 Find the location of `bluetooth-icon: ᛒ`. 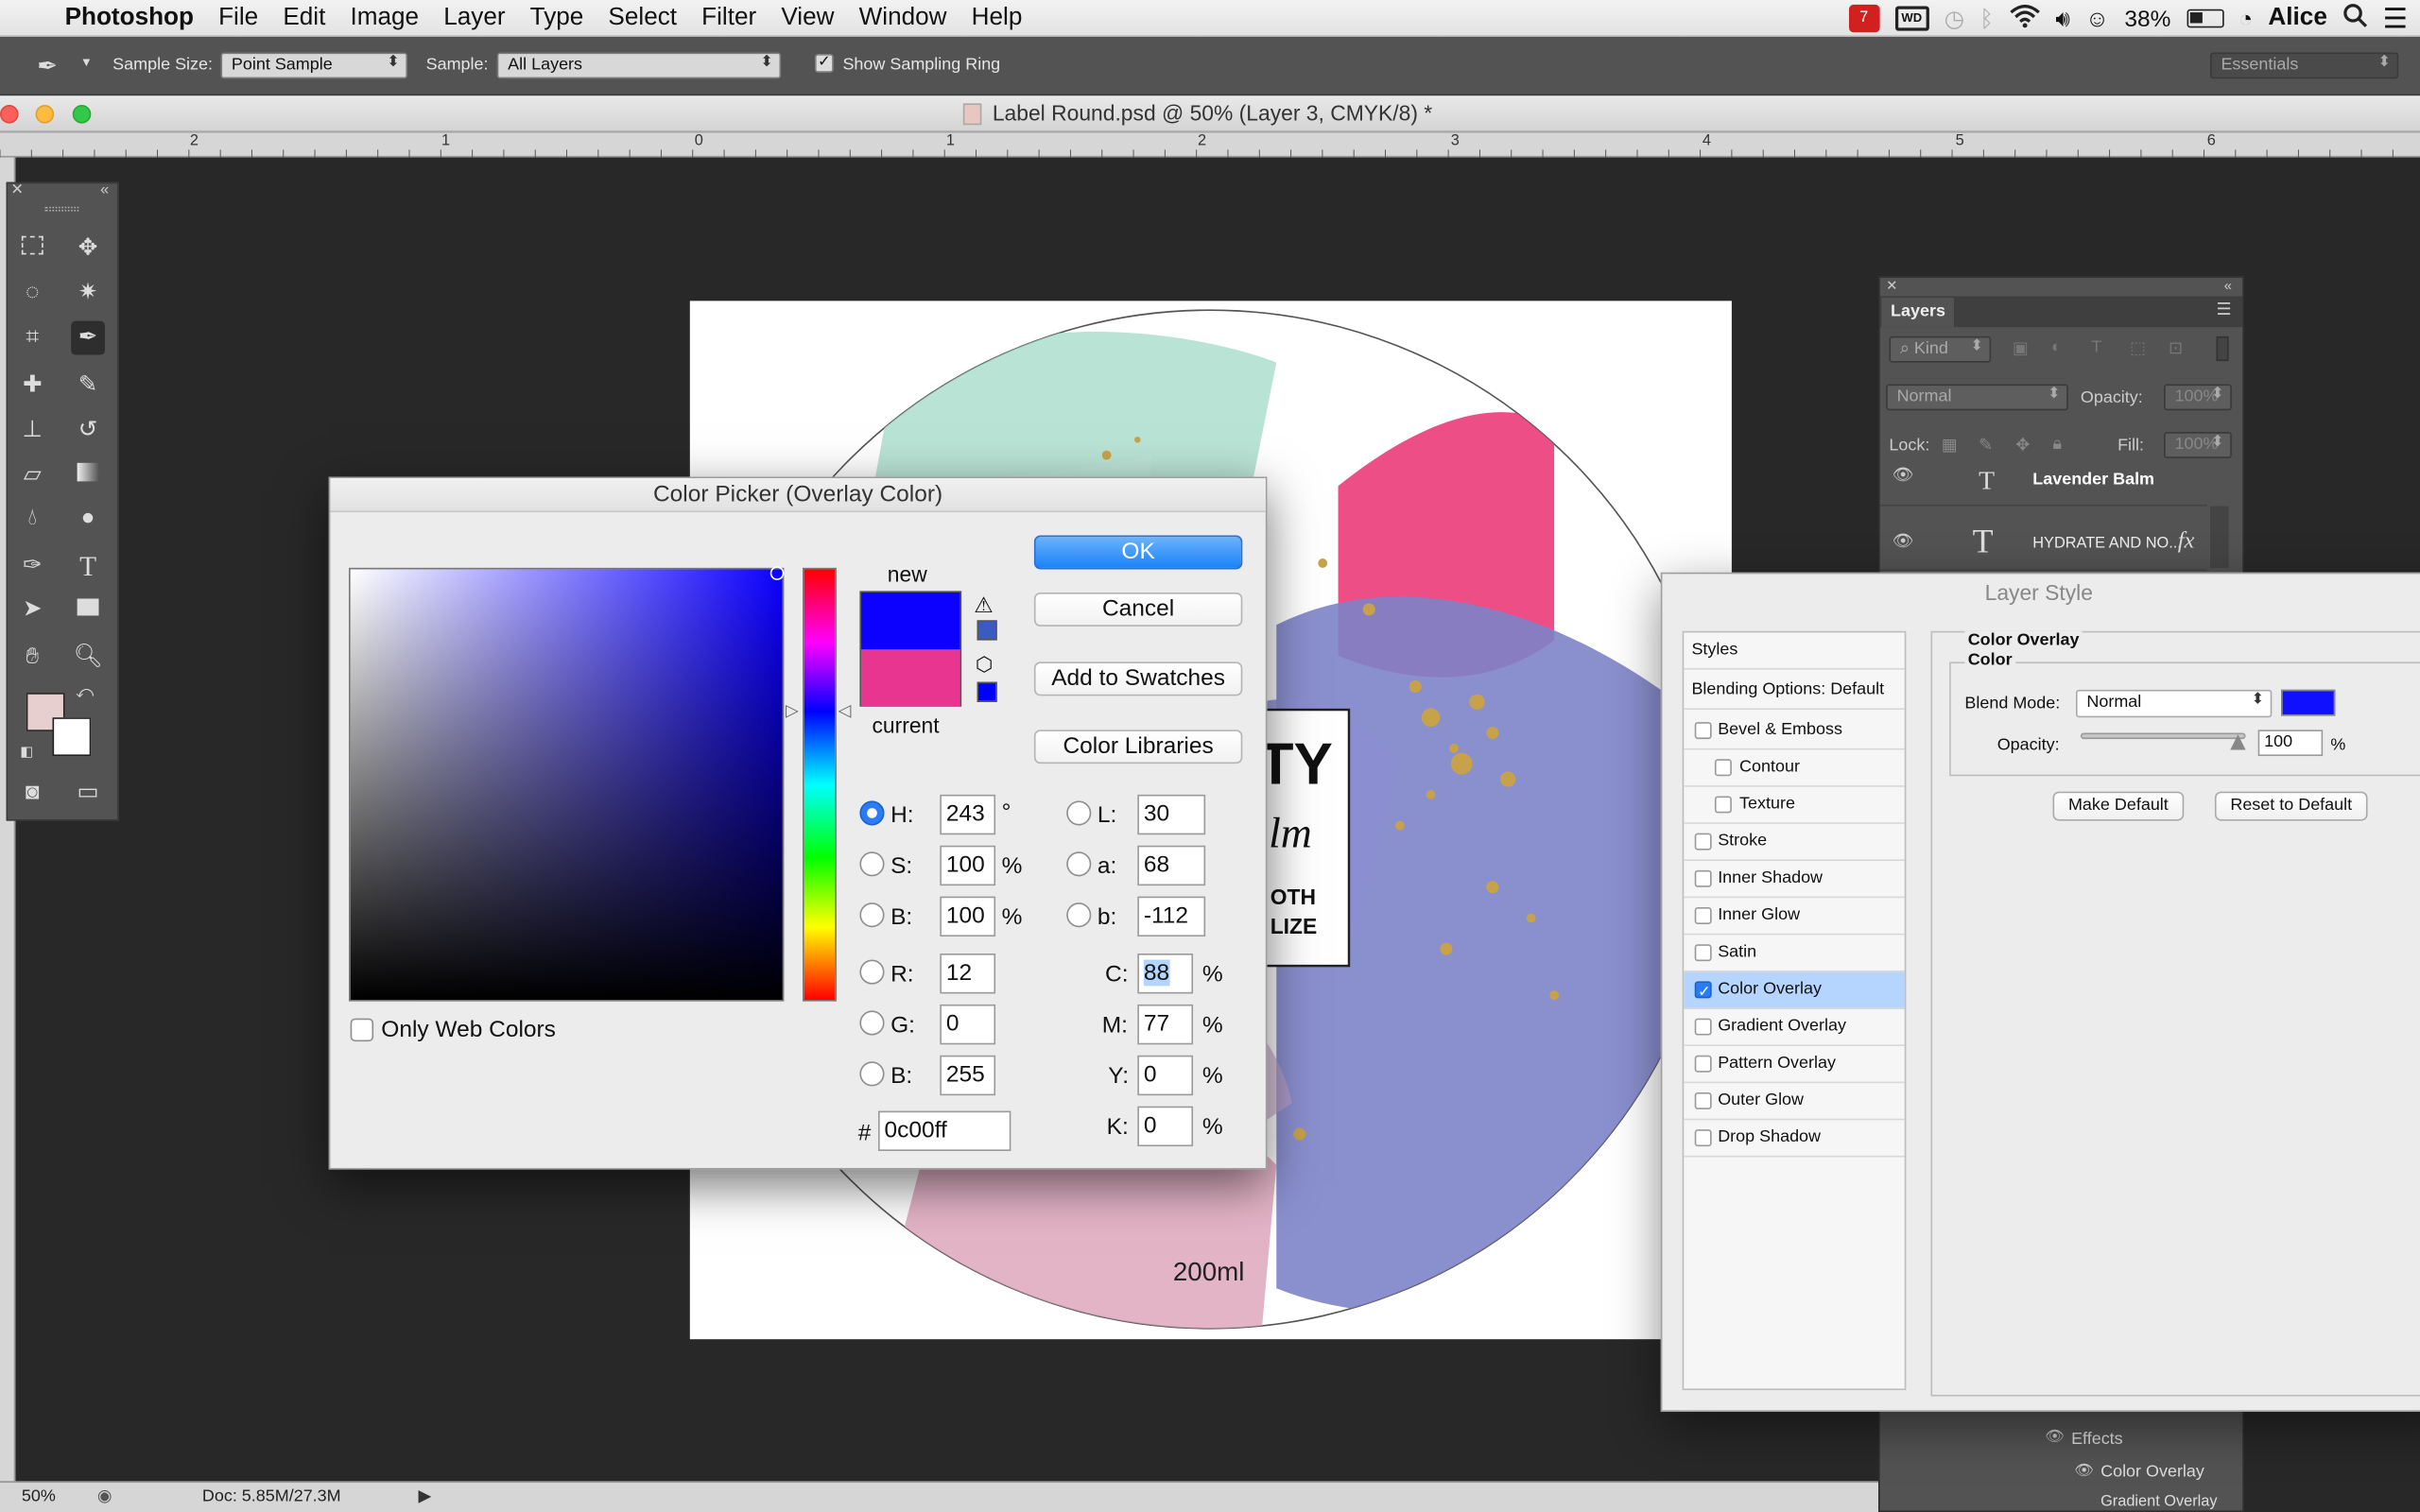

bluetooth-icon: ᛒ is located at coordinates (1986, 19).